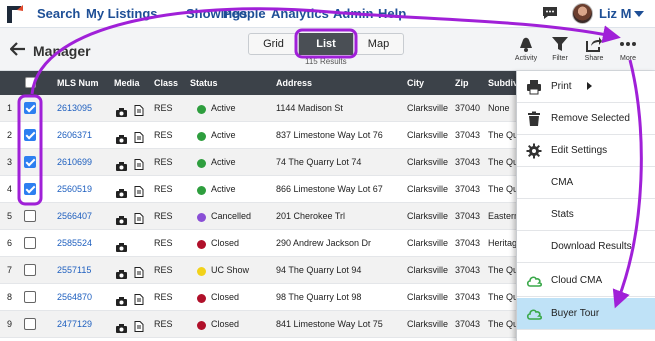 The width and height of the screenshot is (655, 341). I want to click on col-media: Media, so click(127, 83).